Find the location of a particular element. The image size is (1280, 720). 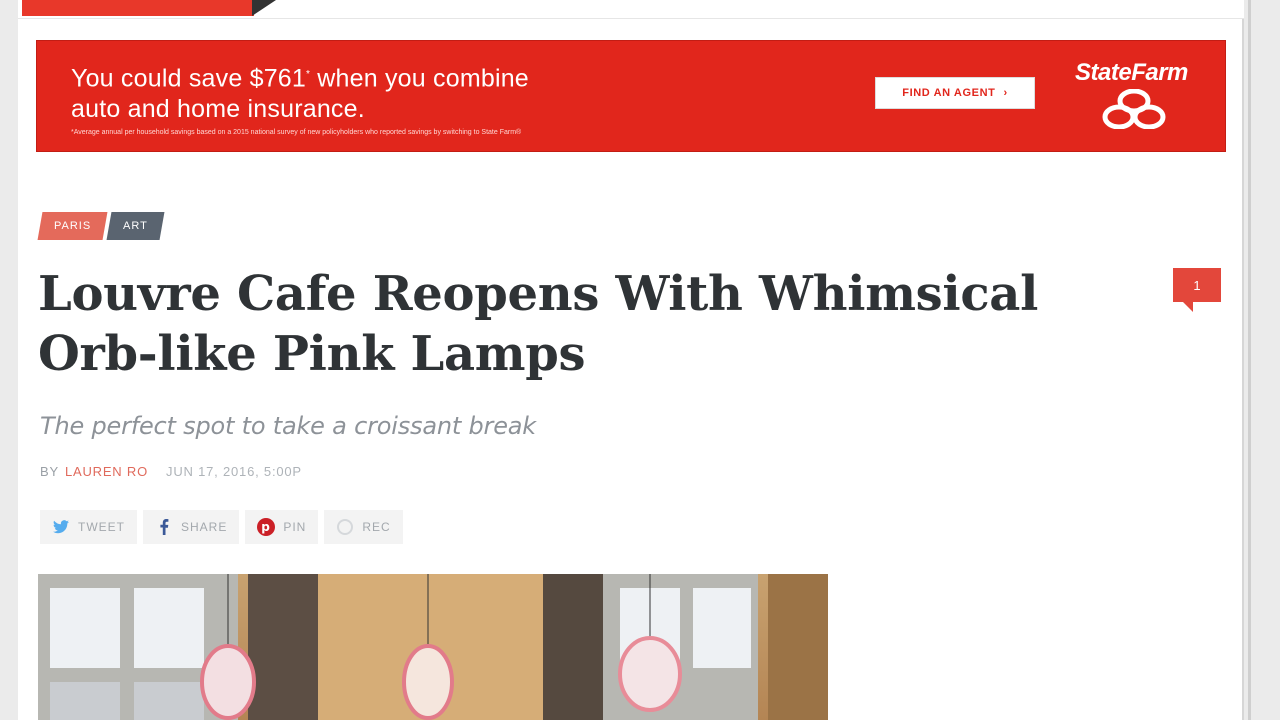

comment-count: 1 is located at coordinates (1197, 285).